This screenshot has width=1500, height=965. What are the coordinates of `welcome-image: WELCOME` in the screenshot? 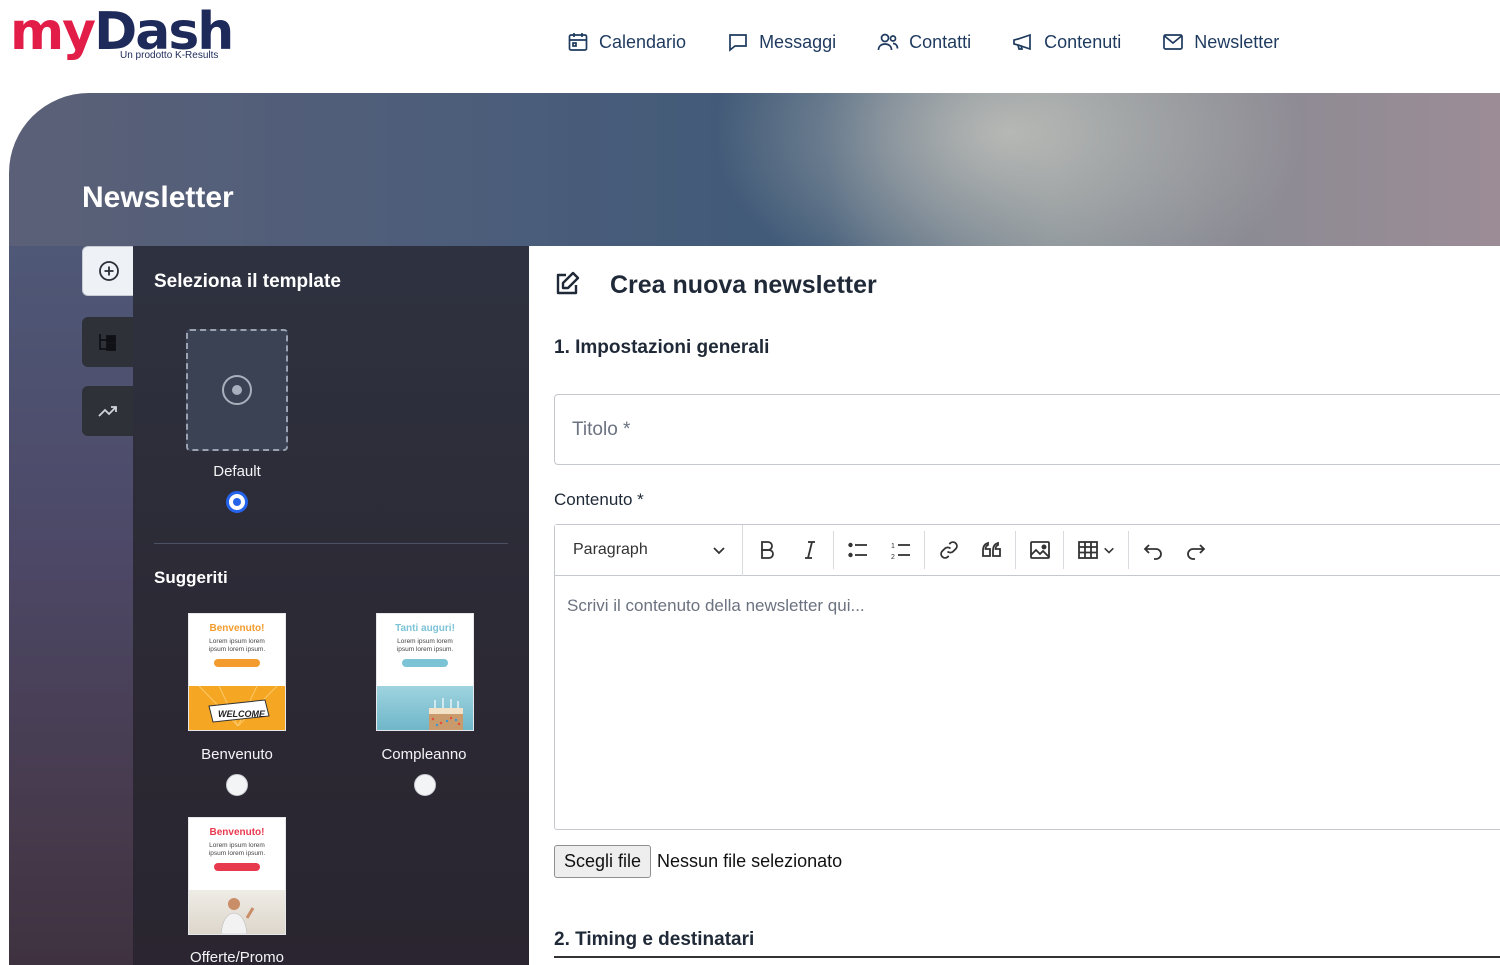 It's located at (237, 707).